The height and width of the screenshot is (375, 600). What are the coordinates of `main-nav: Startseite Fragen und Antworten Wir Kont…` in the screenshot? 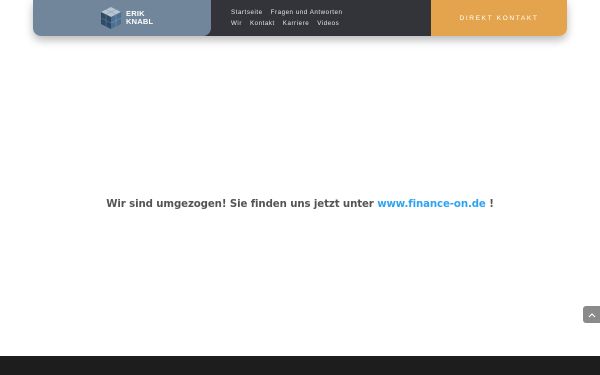 It's located at (317, 18).